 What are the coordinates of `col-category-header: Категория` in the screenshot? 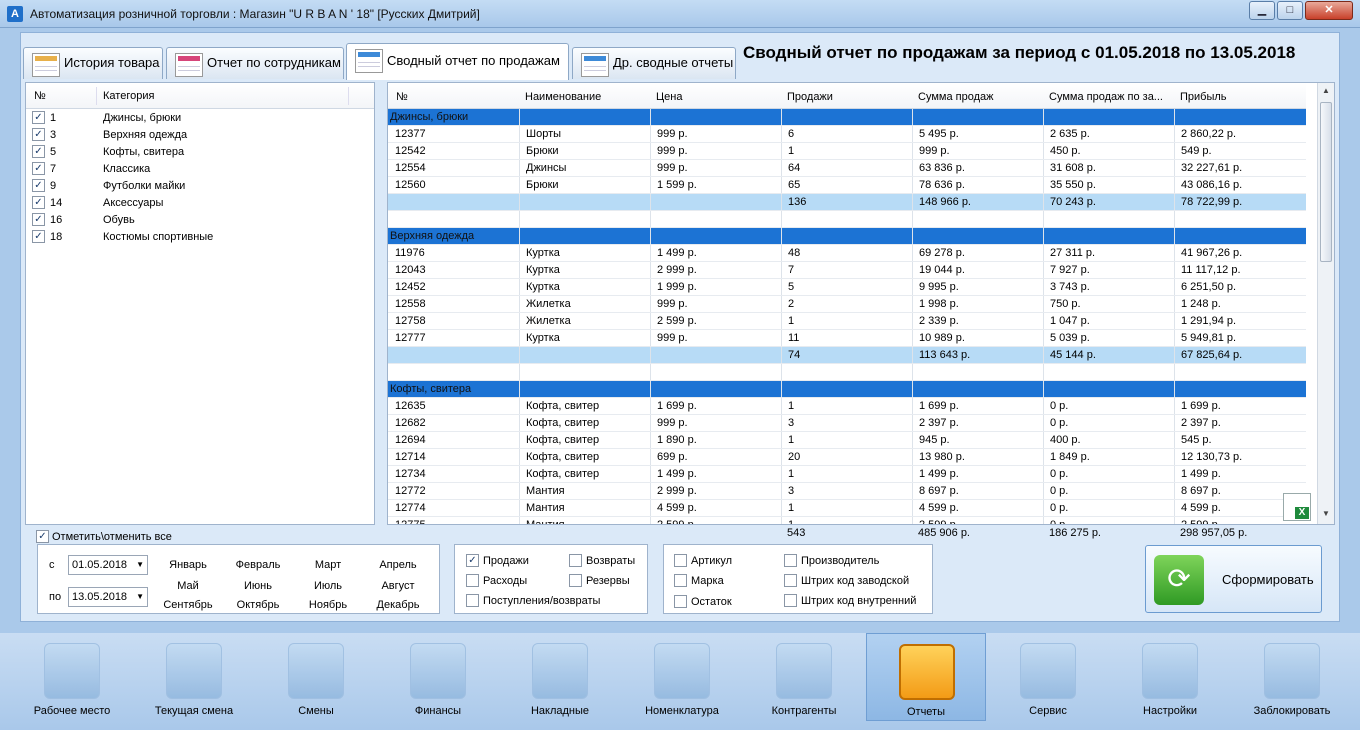 It's located at (128, 96).